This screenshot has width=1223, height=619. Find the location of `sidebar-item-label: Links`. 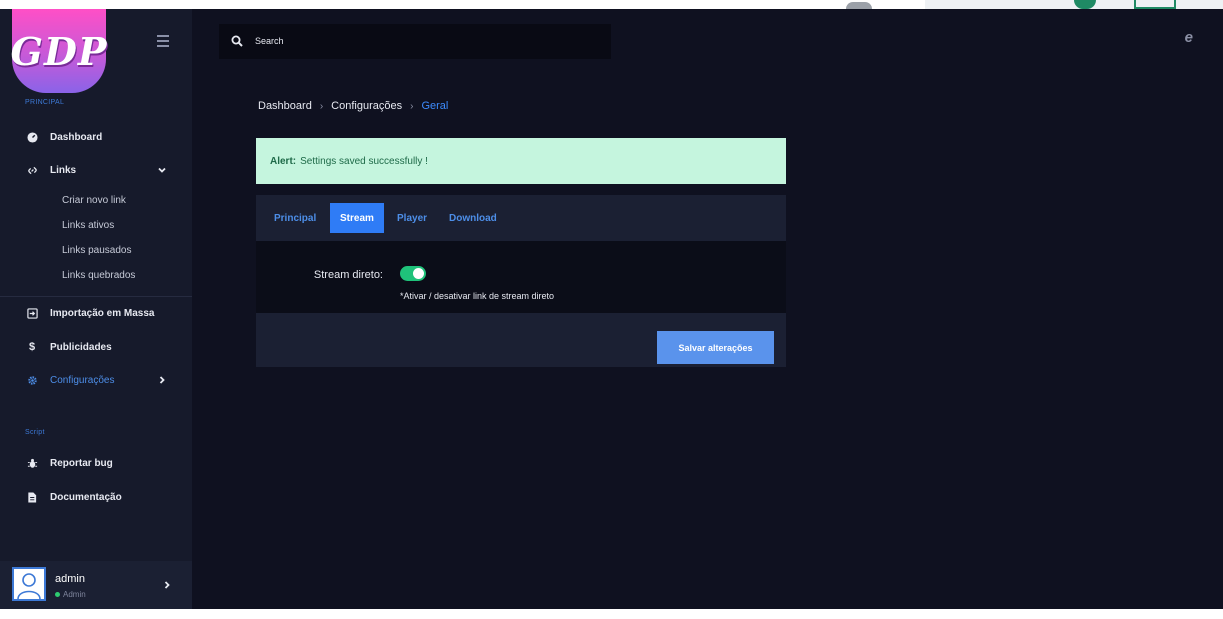

sidebar-item-label: Links is located at coordinates (63, 170).